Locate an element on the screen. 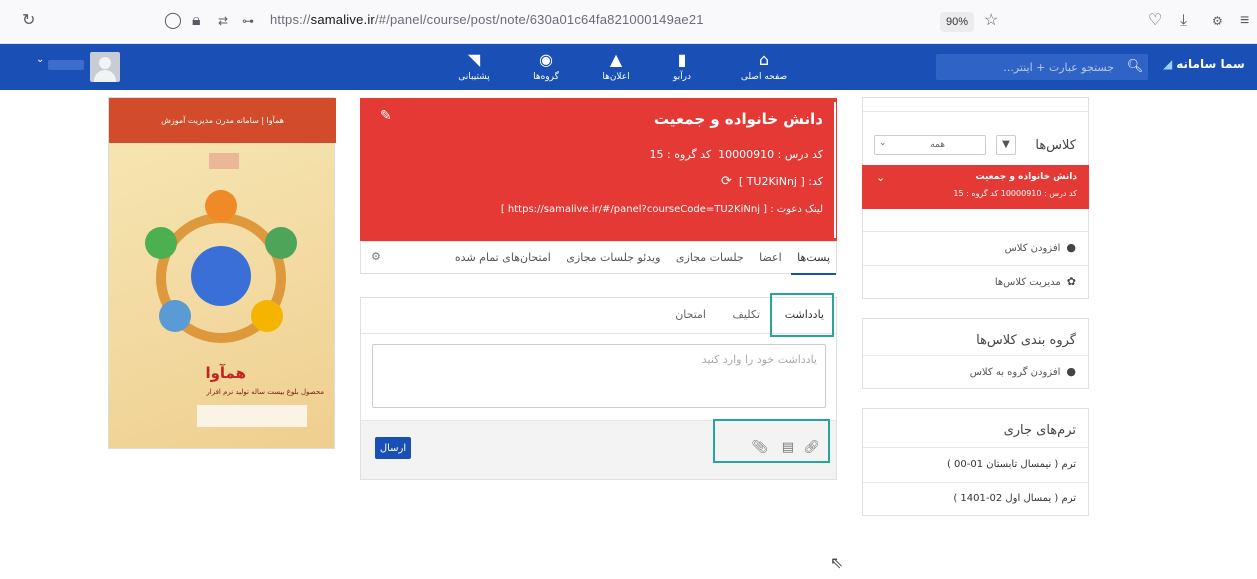 The image size is (1257, 579). course-accent-bar is located at coordinates (835, 170).